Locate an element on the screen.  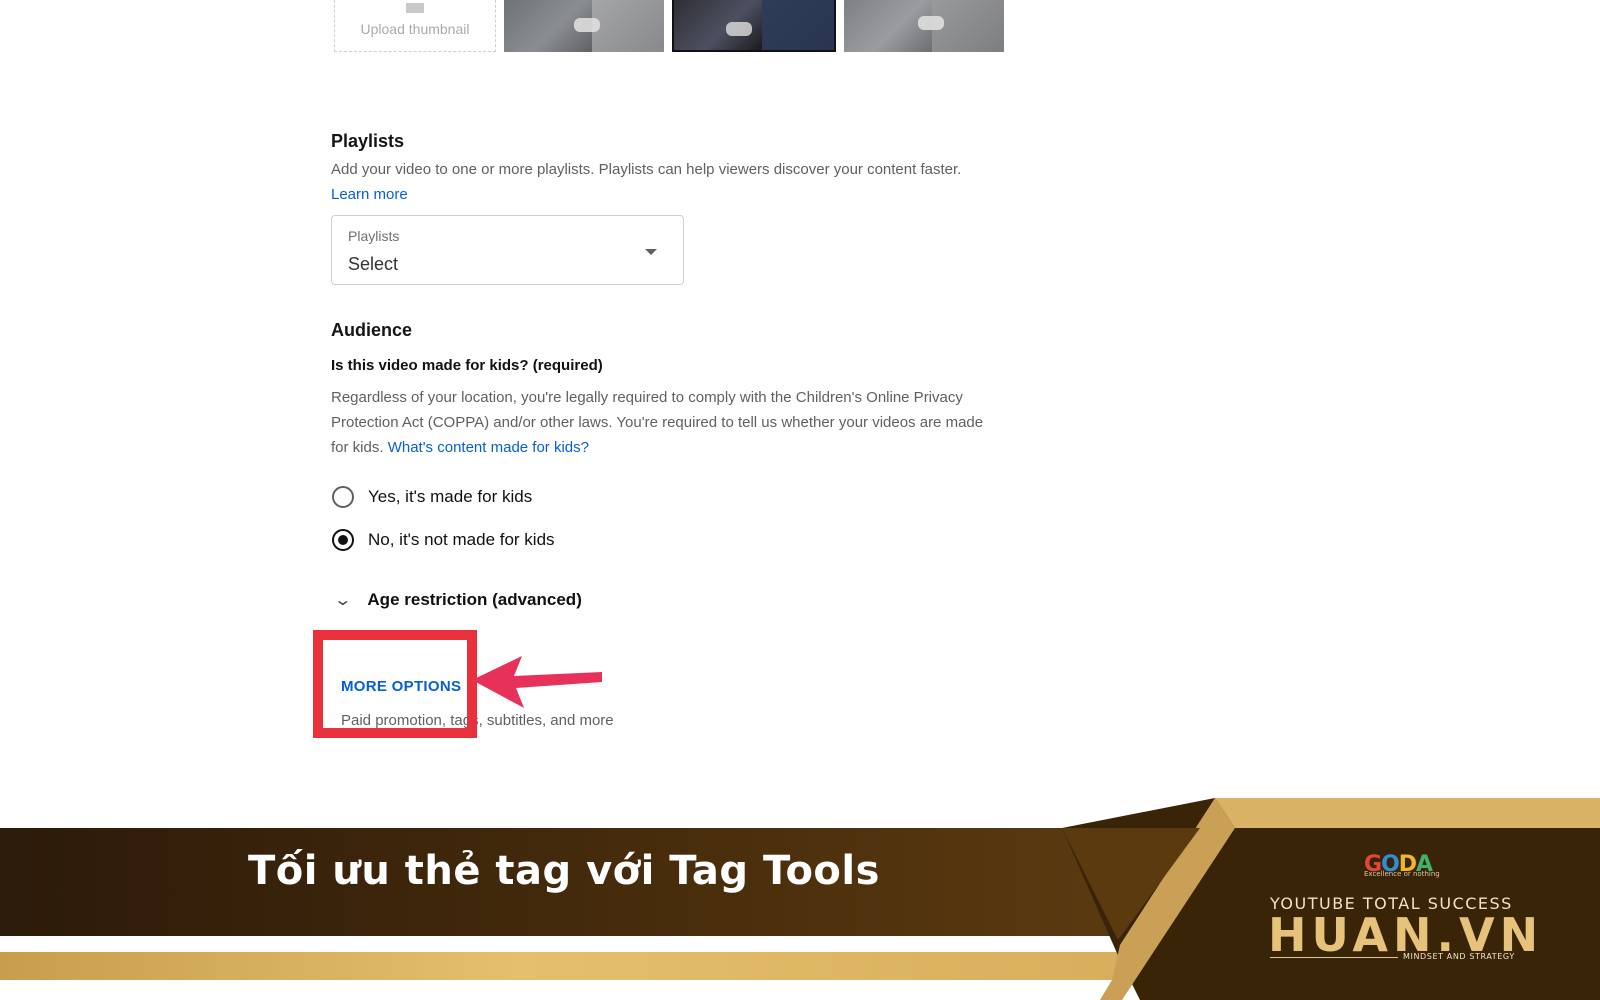
radio-yes-label: Yes, it's made for kids is located at coordinates (450, 496).